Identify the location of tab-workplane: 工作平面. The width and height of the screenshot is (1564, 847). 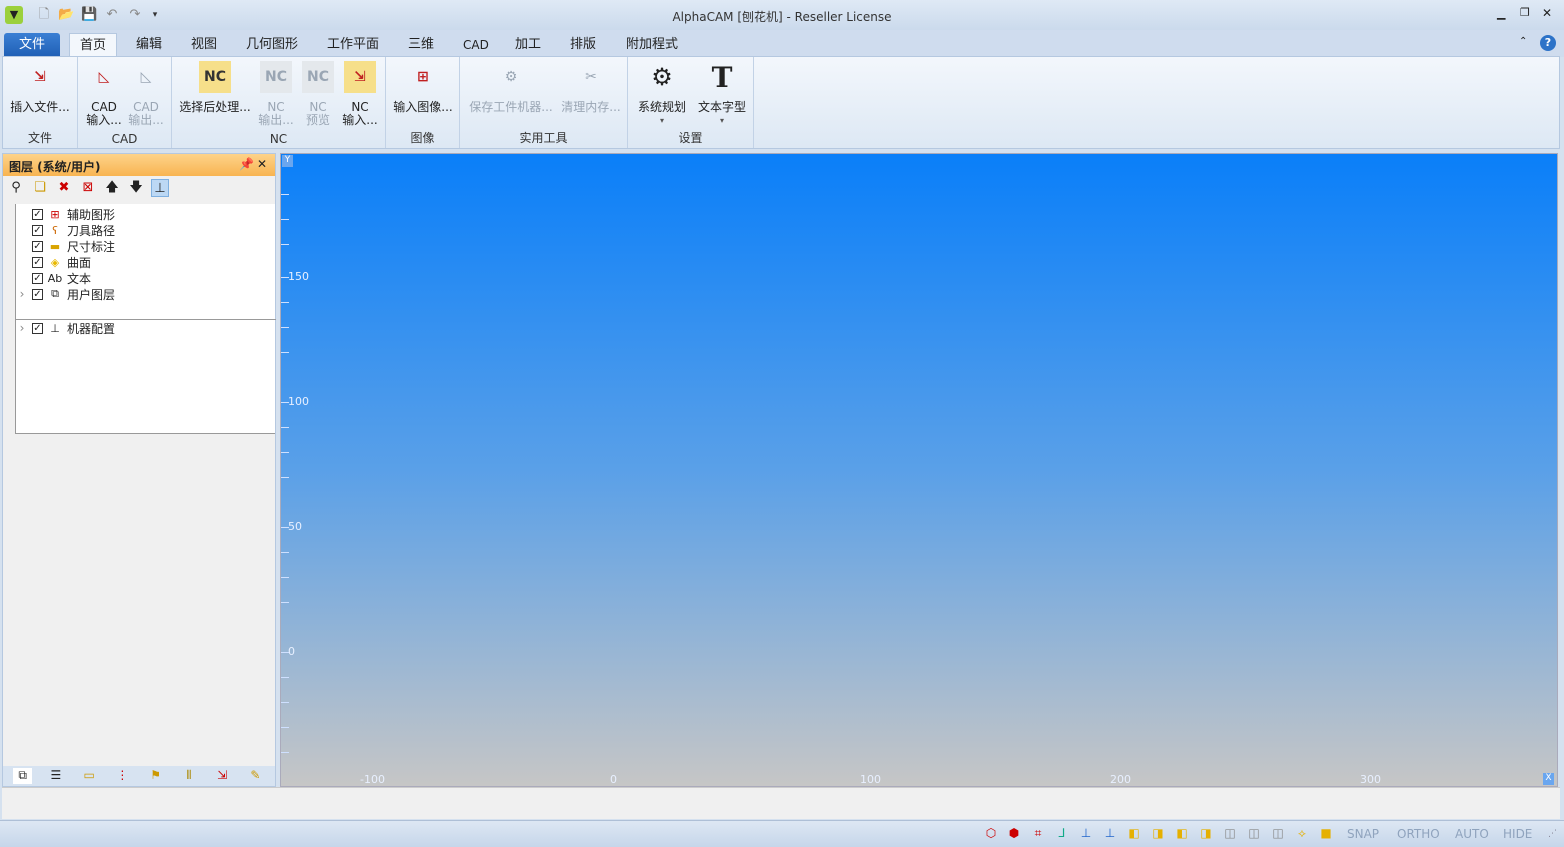
(353, 45).